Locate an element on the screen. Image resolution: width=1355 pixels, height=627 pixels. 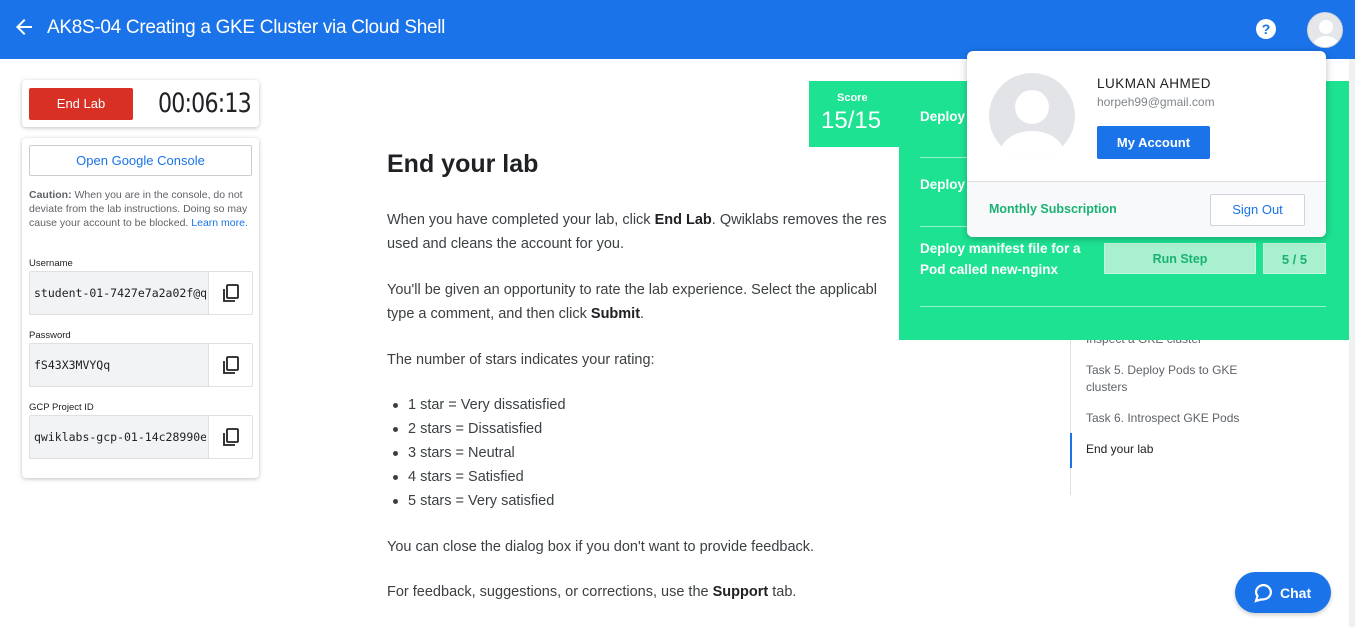
learn-more-link: Learn more. is located at coordinates (219, 223).